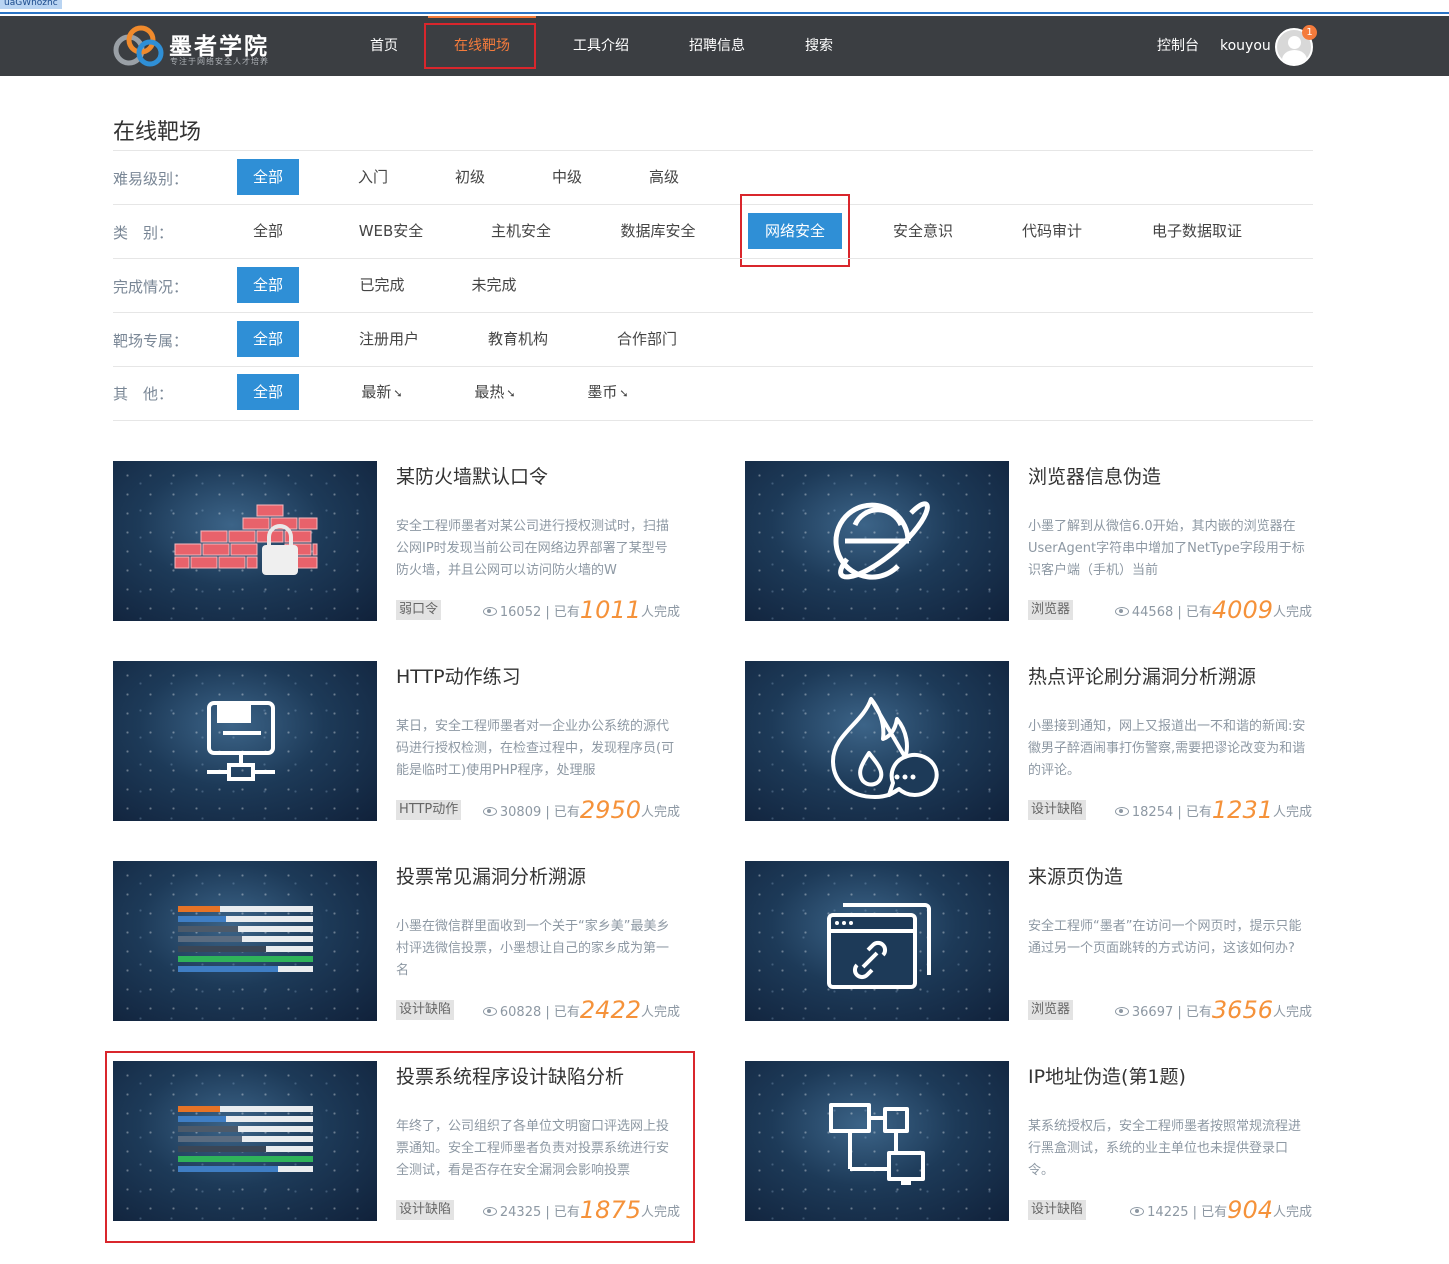  Describe the element at coordinates (1201, 810) in the screenshot. I see `card-stats: 18254 | 已有1231人完成` at that location.